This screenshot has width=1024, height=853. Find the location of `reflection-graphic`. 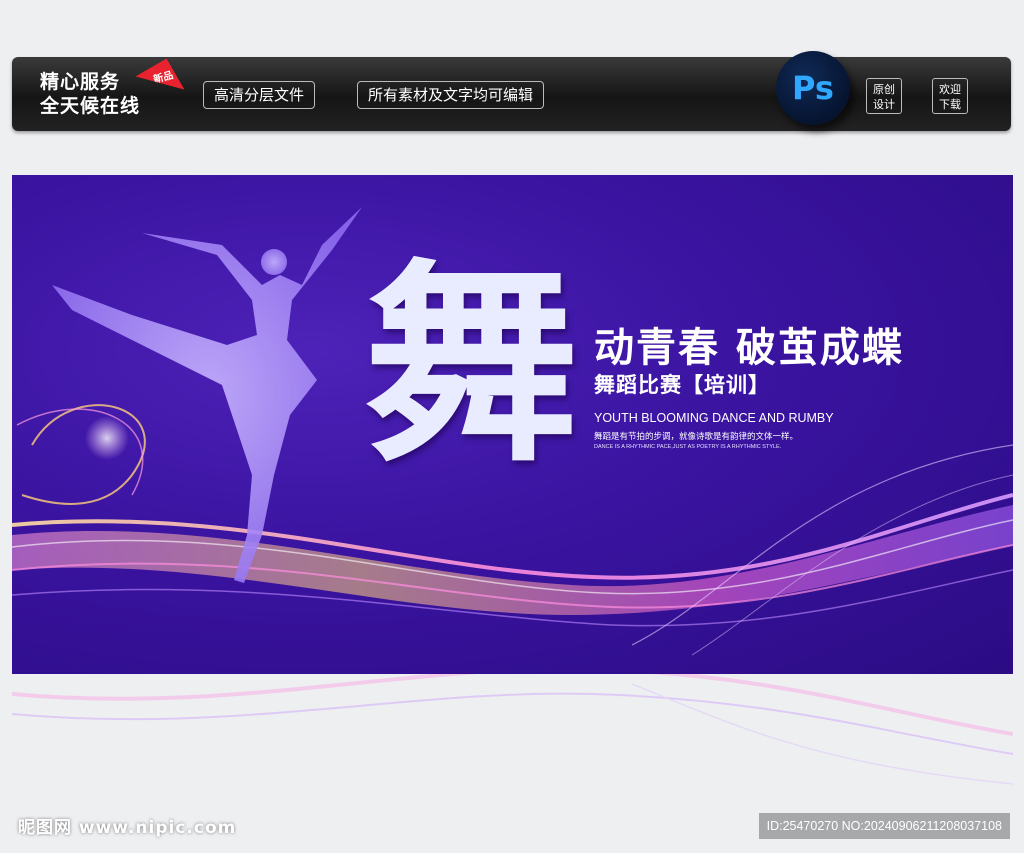

reflection-graphic is located at coordinates (512, 729).